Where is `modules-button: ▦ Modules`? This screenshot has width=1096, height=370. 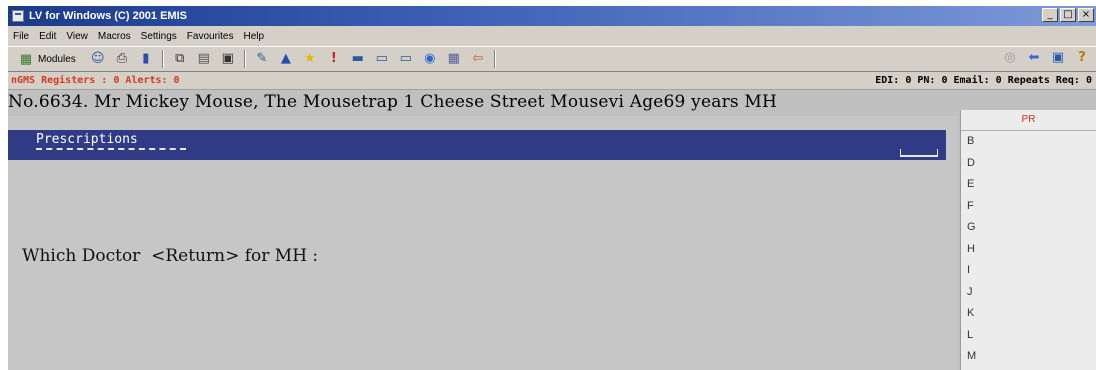 modules-button: ▦ Modules is located at coordinates (45, 59).